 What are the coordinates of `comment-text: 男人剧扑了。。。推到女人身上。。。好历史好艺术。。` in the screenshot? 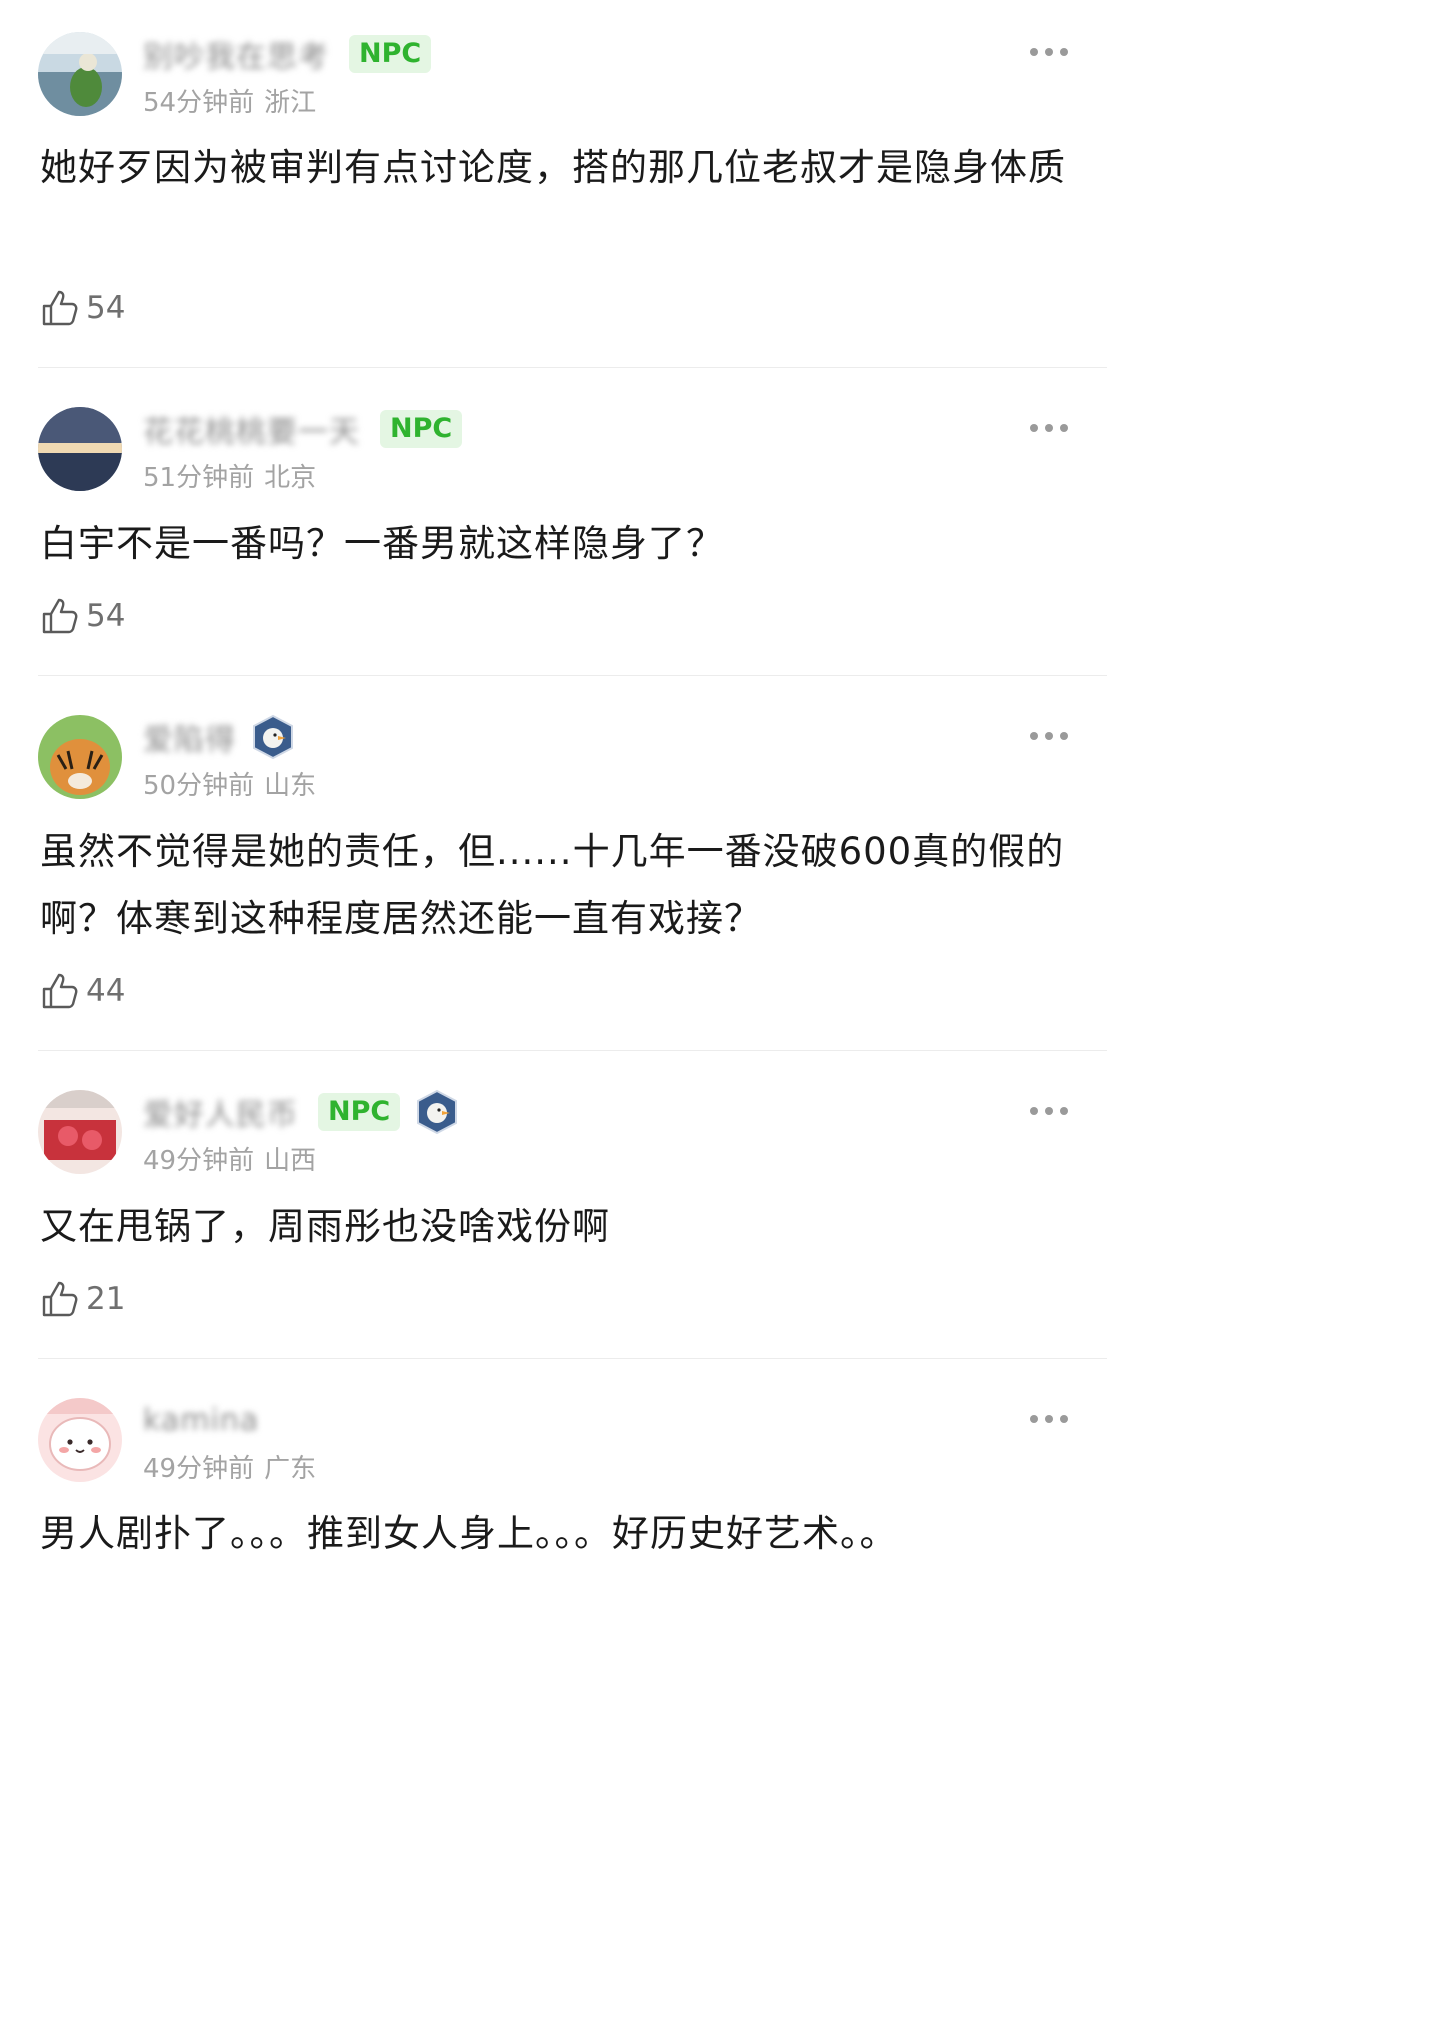 It's located at (469, 1533).